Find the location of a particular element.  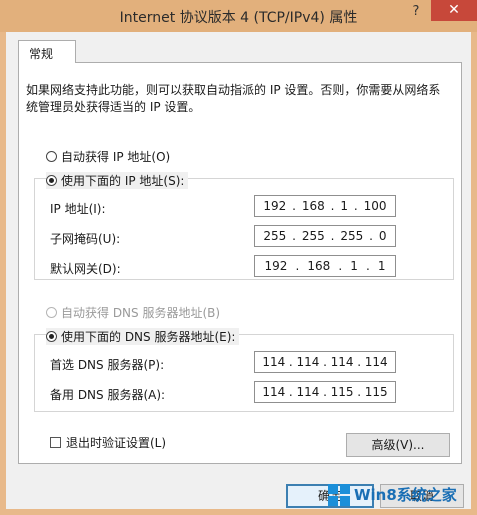

radio-auto-ip-circle is located at coordinates (51, 156).